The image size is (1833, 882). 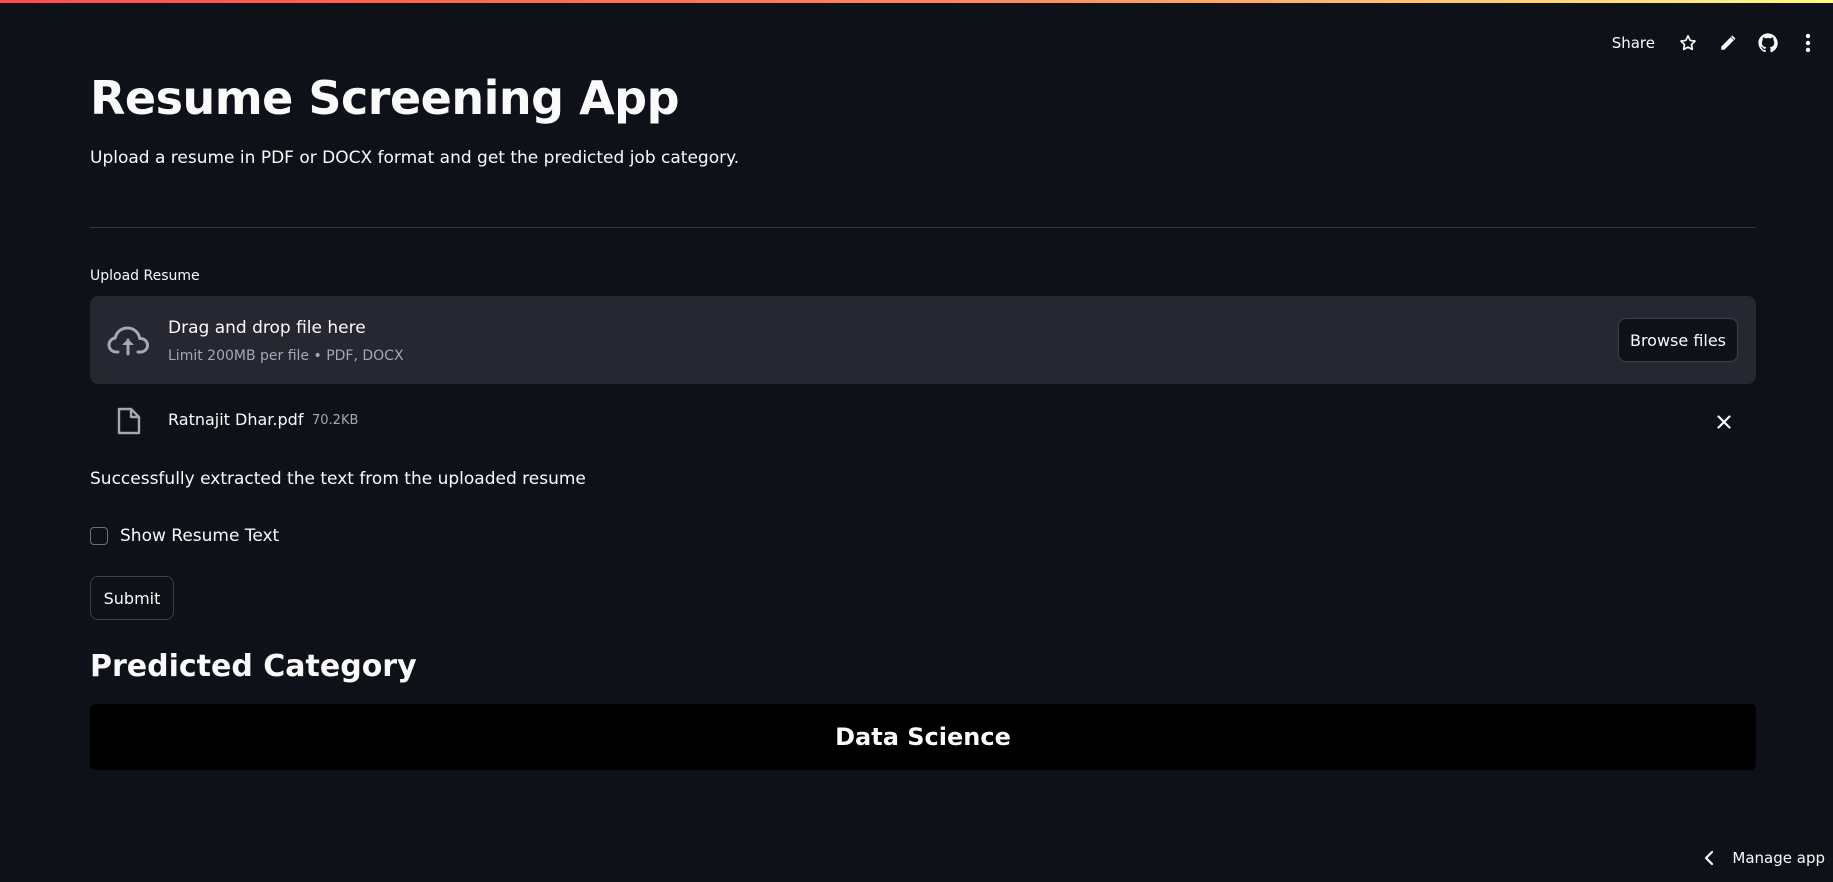 I want to click on divider, so click(x=923, y=227).